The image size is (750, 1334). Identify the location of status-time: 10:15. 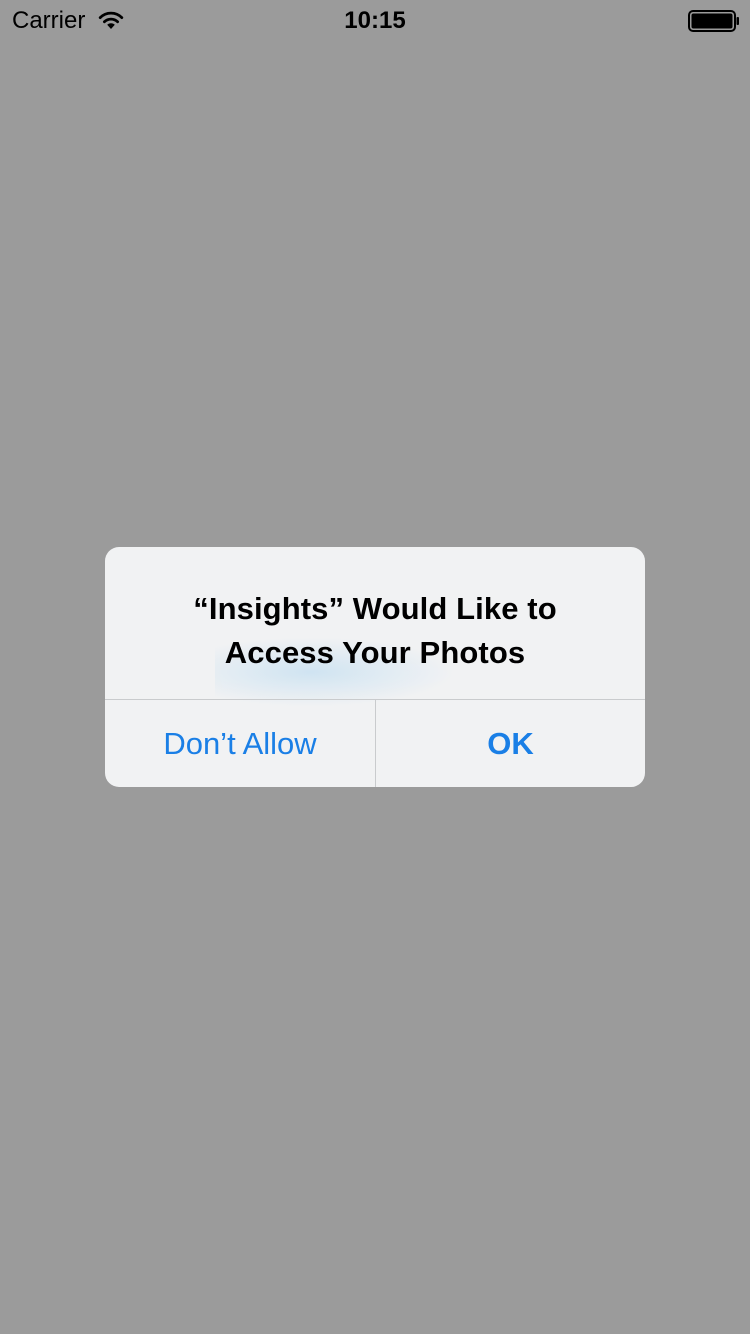
(375, 20).